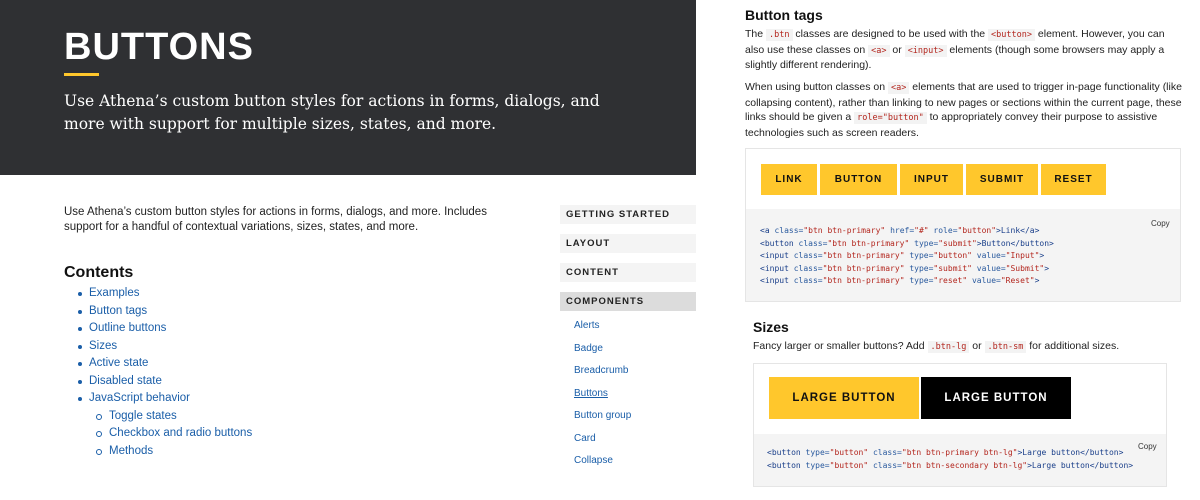 The height and width of the screenshot is (500, 1200). What do you see at coordinates (164, 364) in the screenshot?
I see `toc-item: Active state` at bounding box center [164, 364].